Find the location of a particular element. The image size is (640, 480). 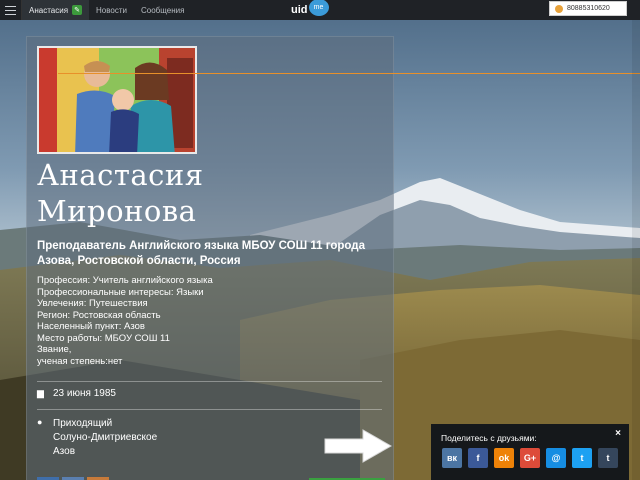

hamburger-icon is located at coordinates (11, 10).